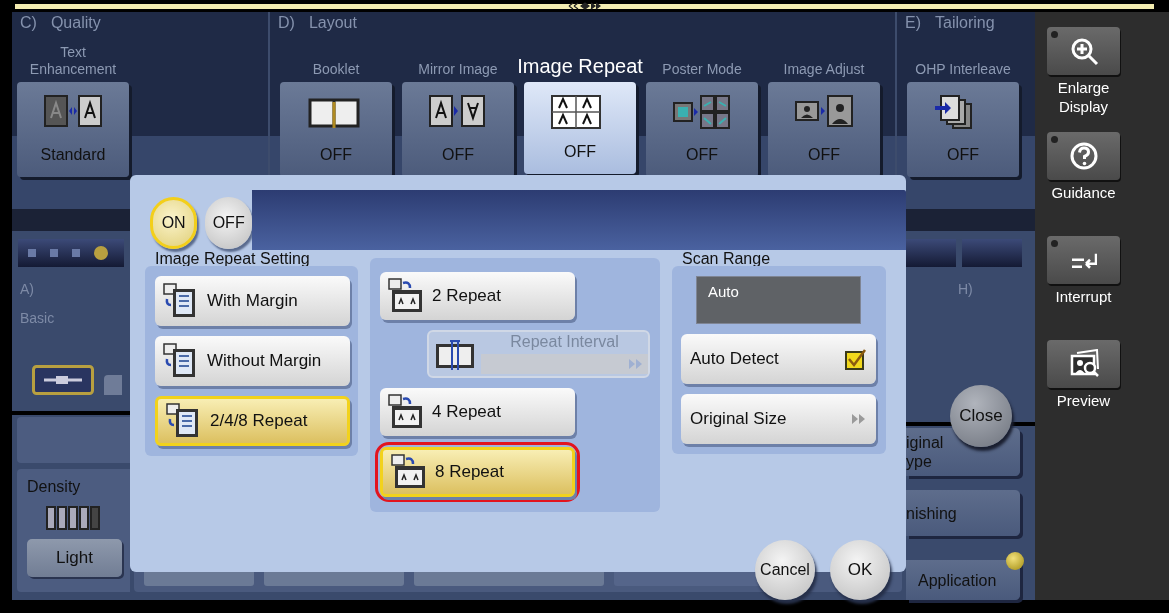  I want to click on picture-frames-icon, so click(824, 112).